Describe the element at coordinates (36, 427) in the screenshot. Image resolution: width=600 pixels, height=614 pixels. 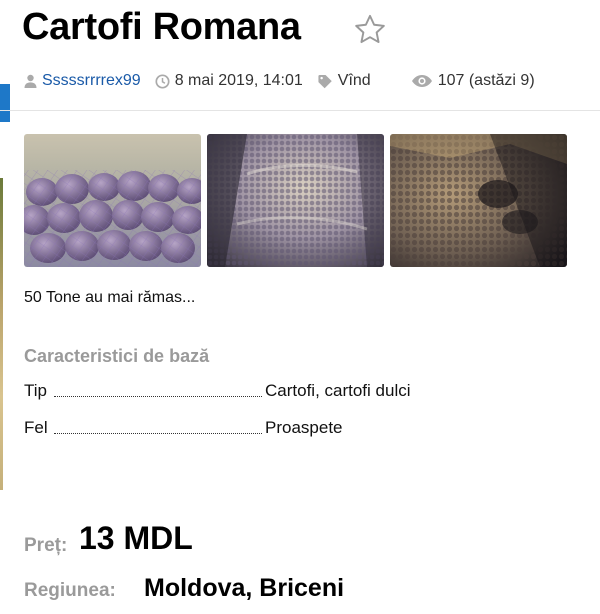
I see `characteristic-key: Fel` at that location.